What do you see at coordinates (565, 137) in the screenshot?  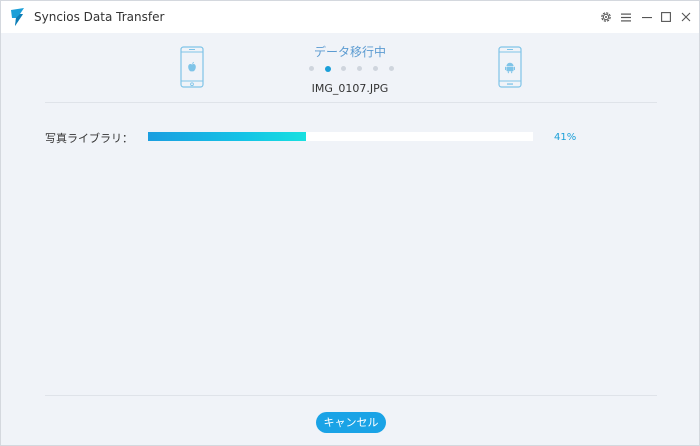 I see `progress-percent: 41%` at bounding box center [565, 137].